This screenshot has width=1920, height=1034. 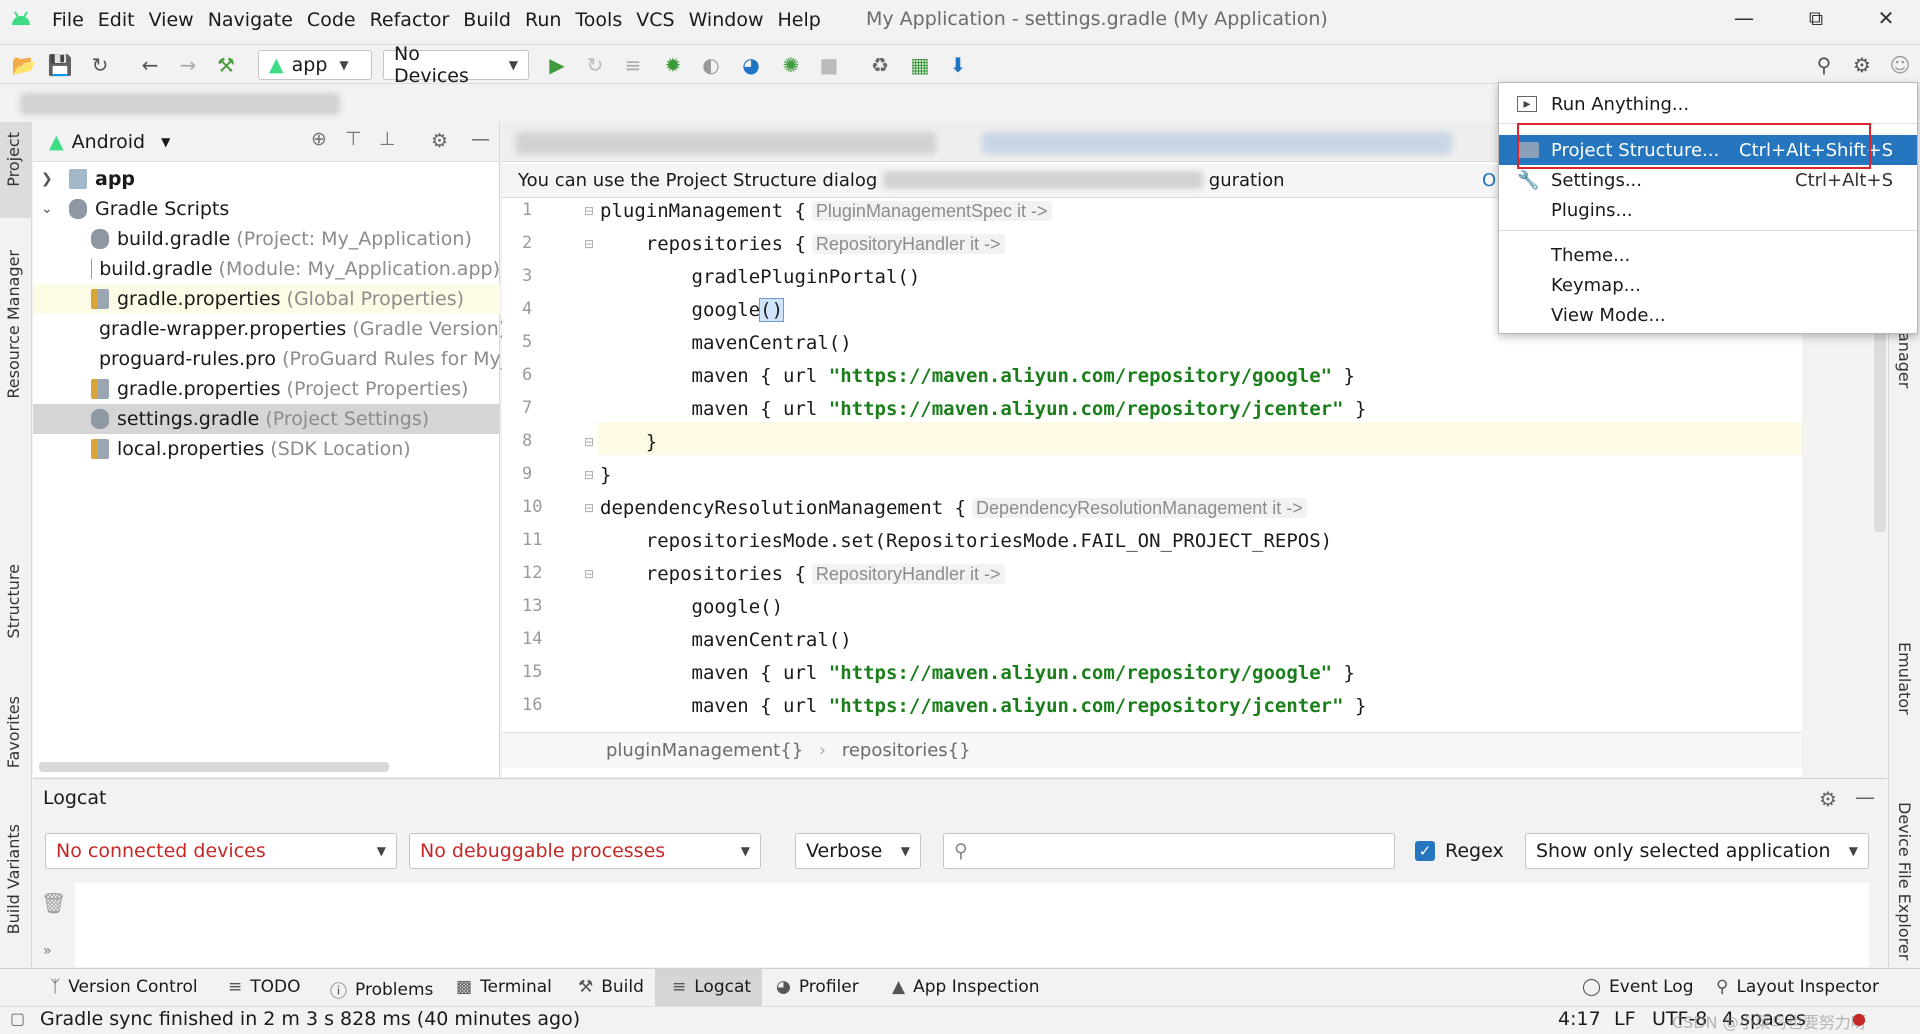 What do you see at coordinates (673, 65) in the screenshot?
I see `debug-icon: ✹` at bounding box center [673, 65].